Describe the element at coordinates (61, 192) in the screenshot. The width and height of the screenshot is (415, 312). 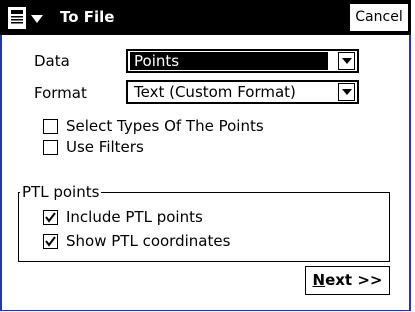
I see `ptl-points-group-title: PTL points` at that location.